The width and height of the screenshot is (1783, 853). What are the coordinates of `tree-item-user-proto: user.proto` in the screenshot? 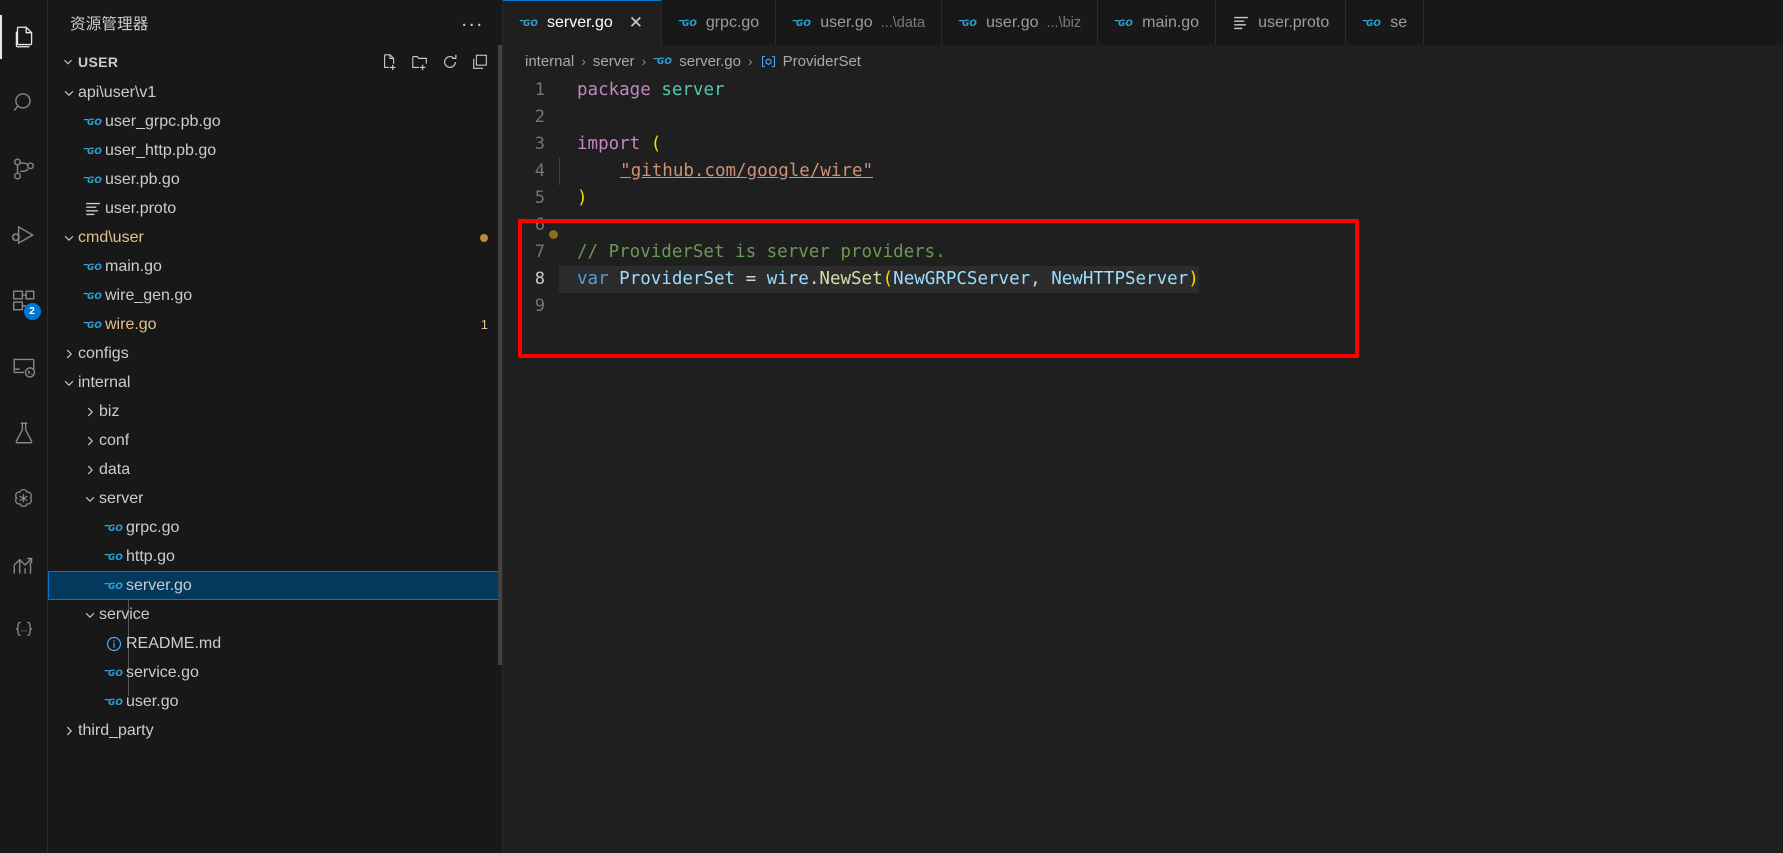 It's located at (275, 208).